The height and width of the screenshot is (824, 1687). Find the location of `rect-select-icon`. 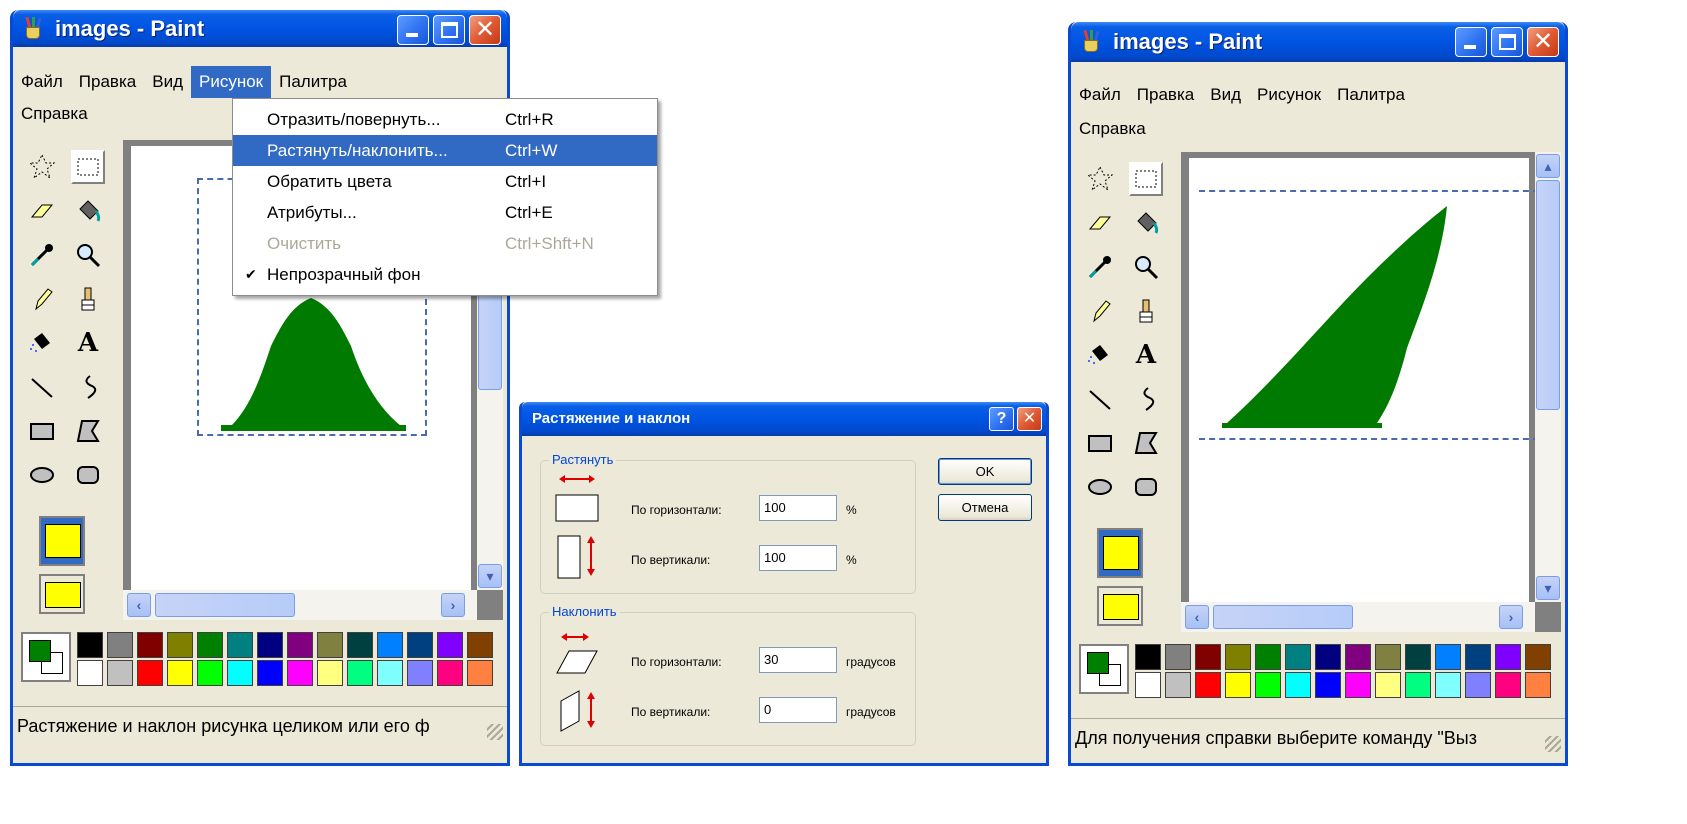

rect-select-icon is located at coordinates (1146, 179).